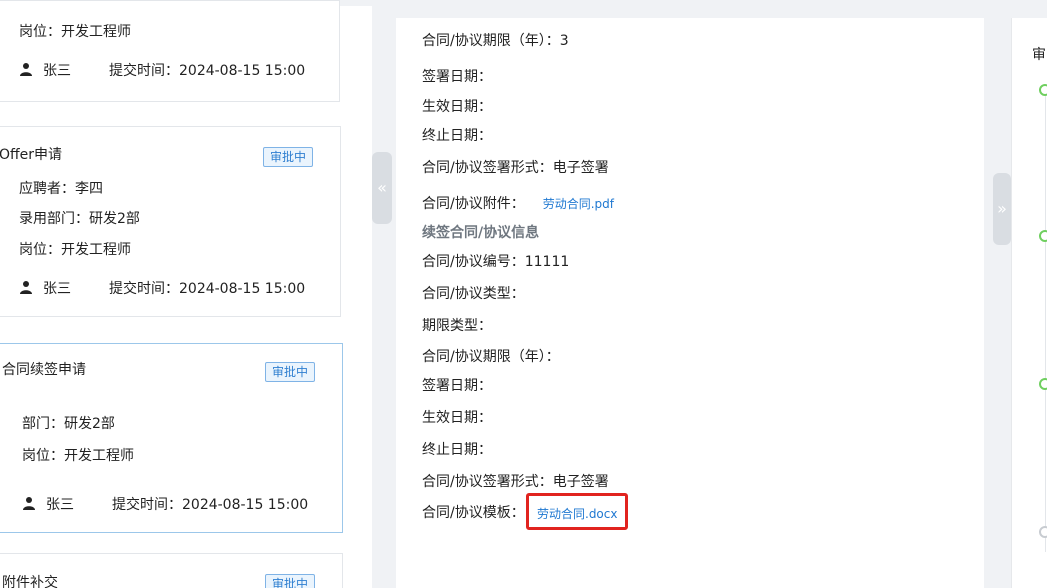 This screenshot has height=588, width=1047. I want to click on contract-type: 合同/协议类型：, so click(473, 294).